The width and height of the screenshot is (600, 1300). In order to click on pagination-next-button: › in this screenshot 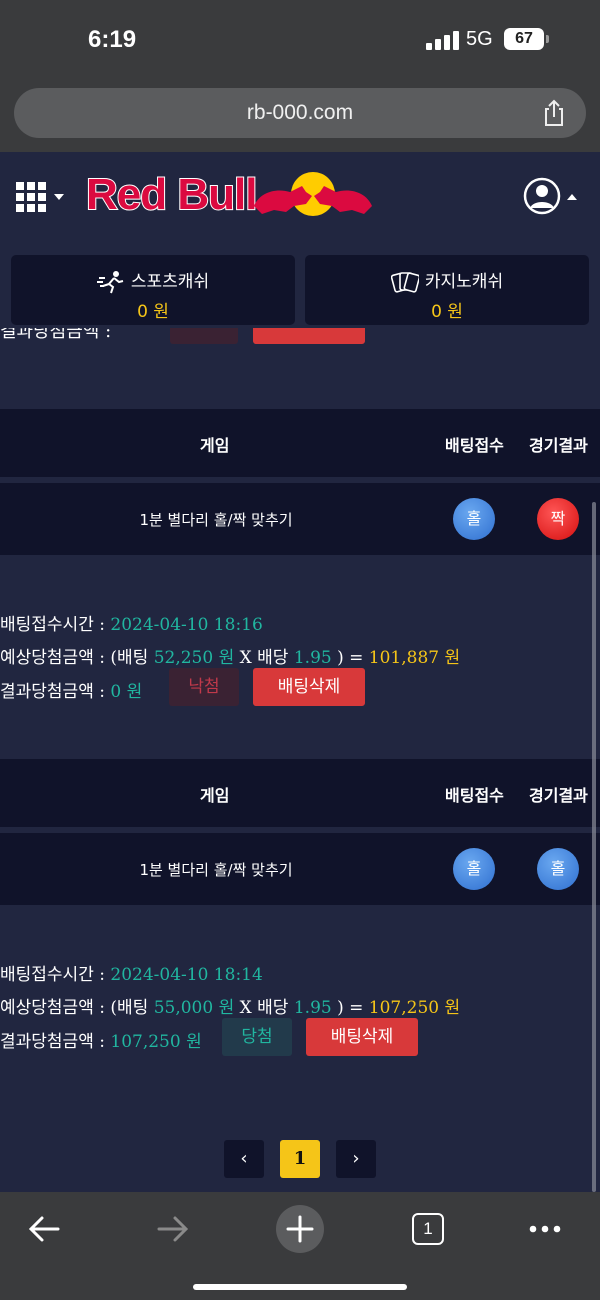, I will do `click(356, 1159)`.